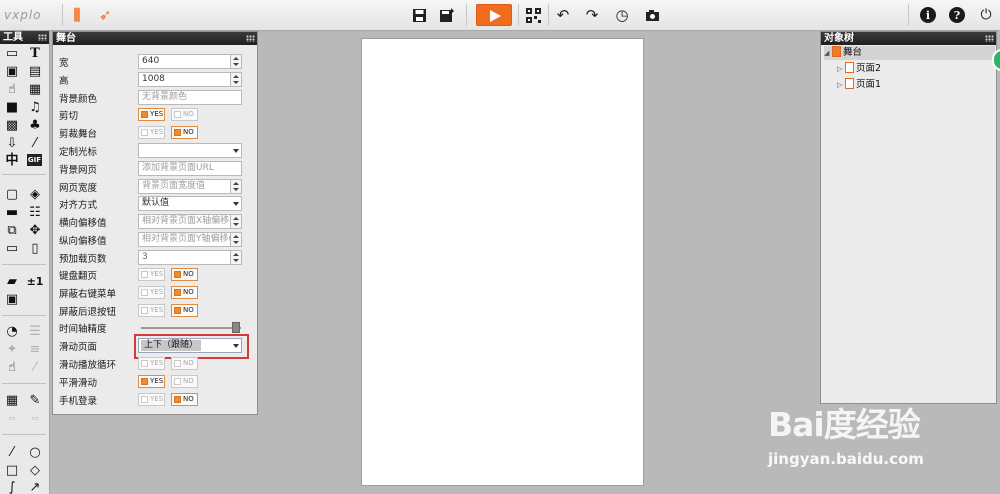  I want to click on width-input: 640, so click(190, 61).